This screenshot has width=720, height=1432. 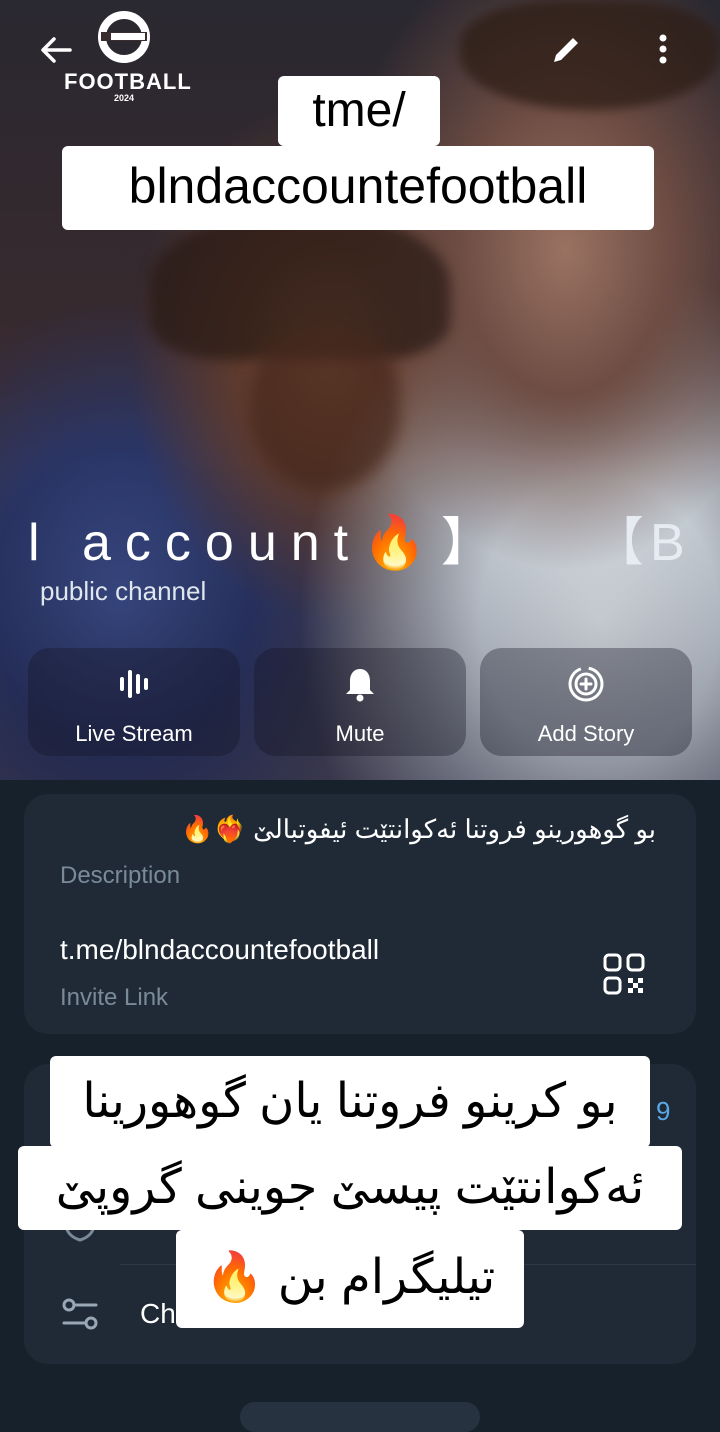 I want to click on sliders-icon, so click(x=80, y=1314).